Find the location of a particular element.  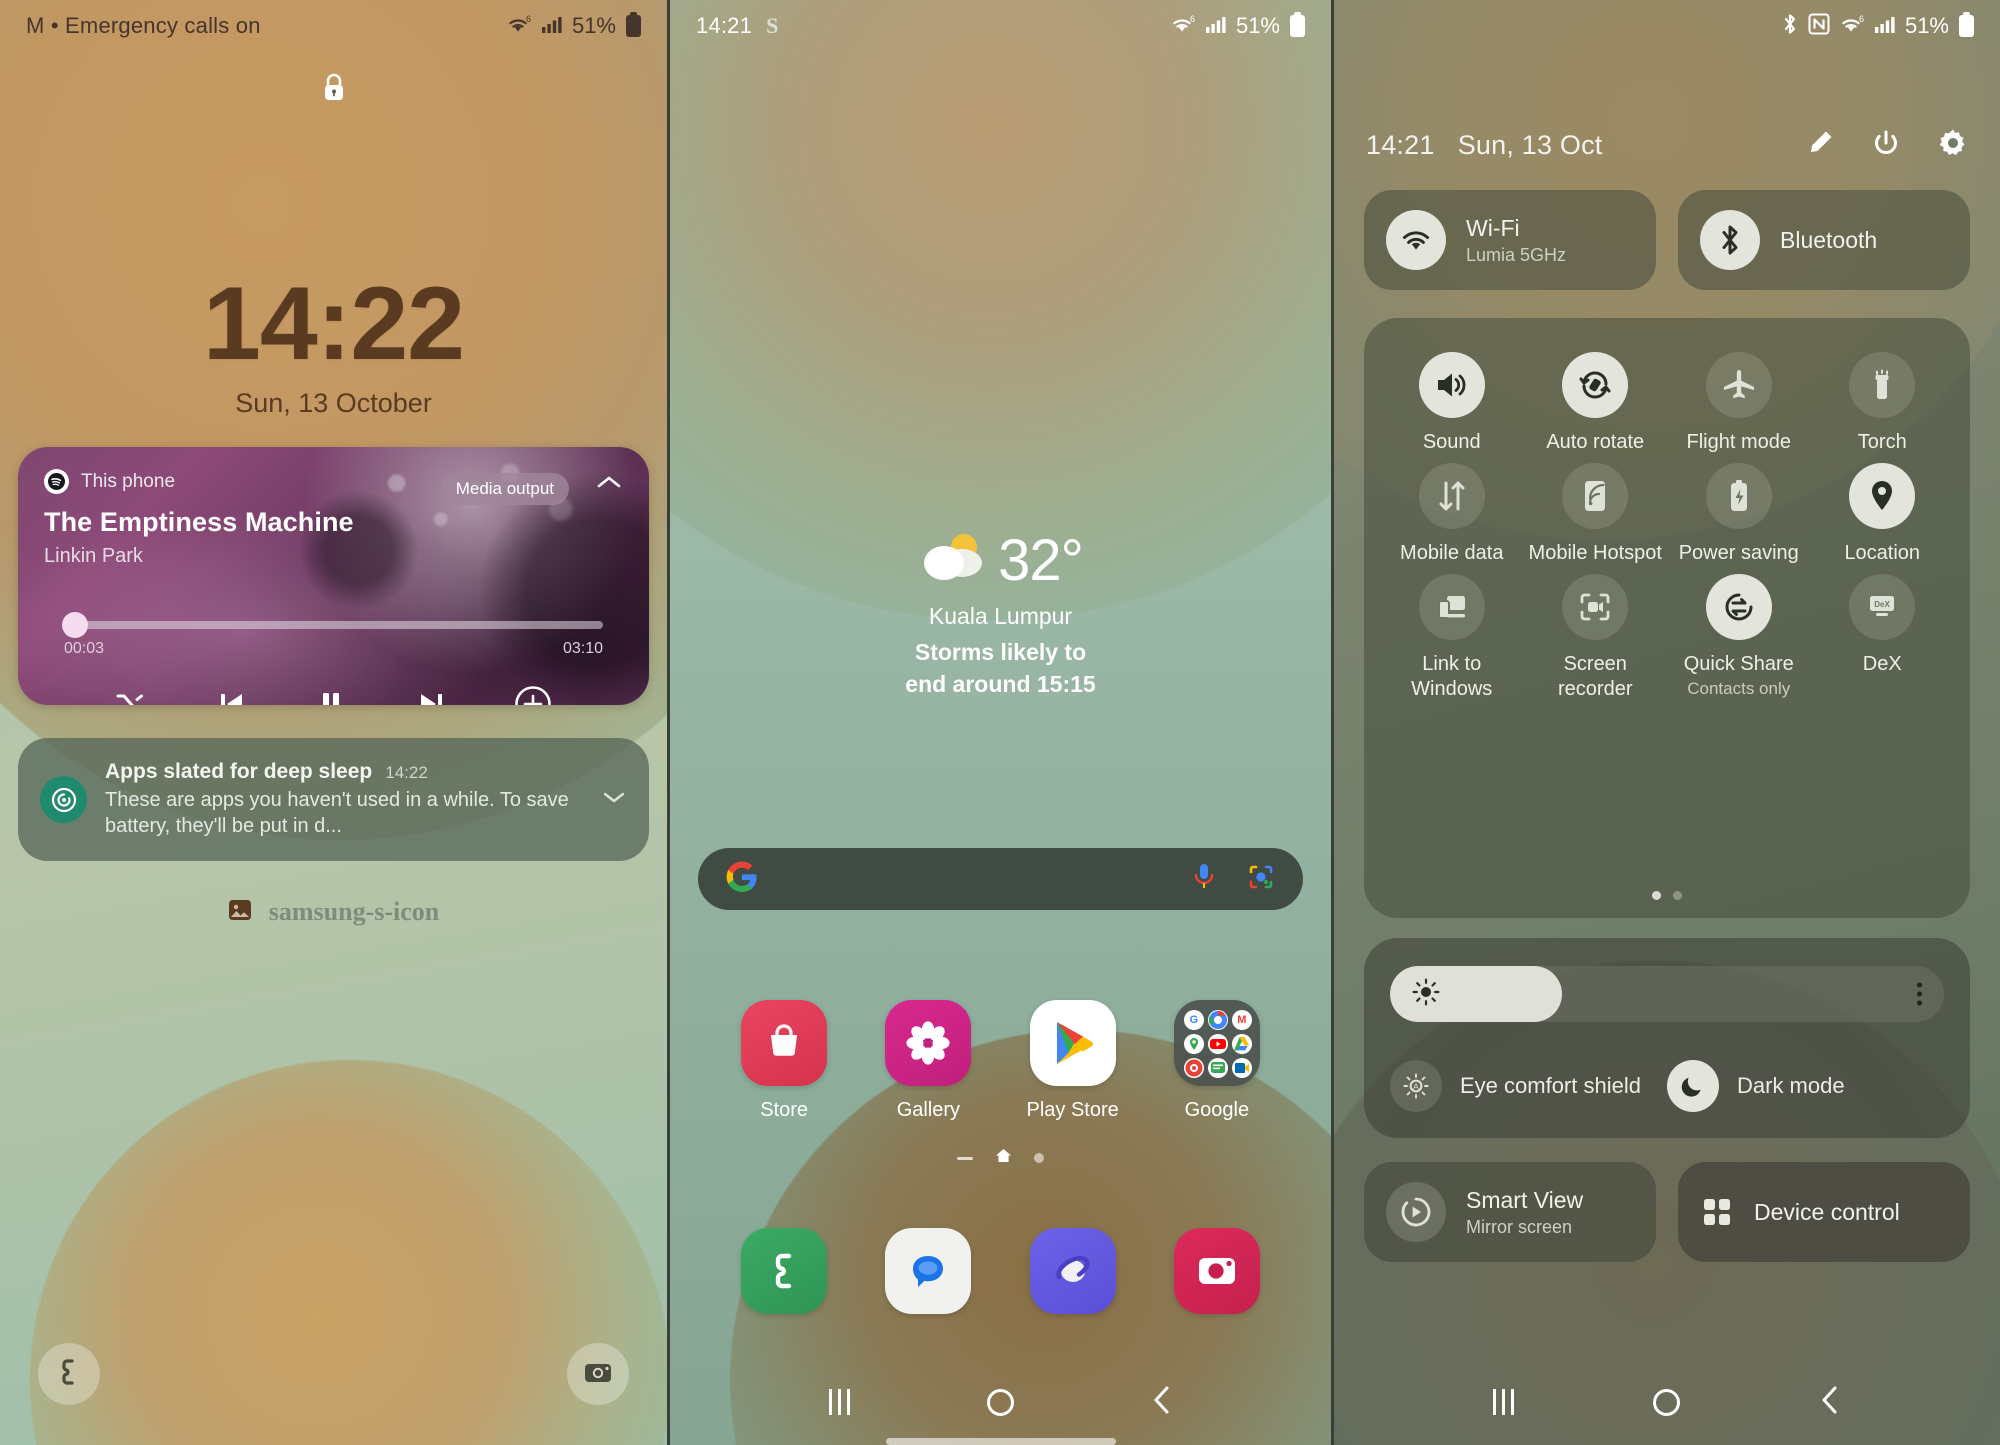

toggle-power-saving: Power saving is located at coordinates (1738, 514).